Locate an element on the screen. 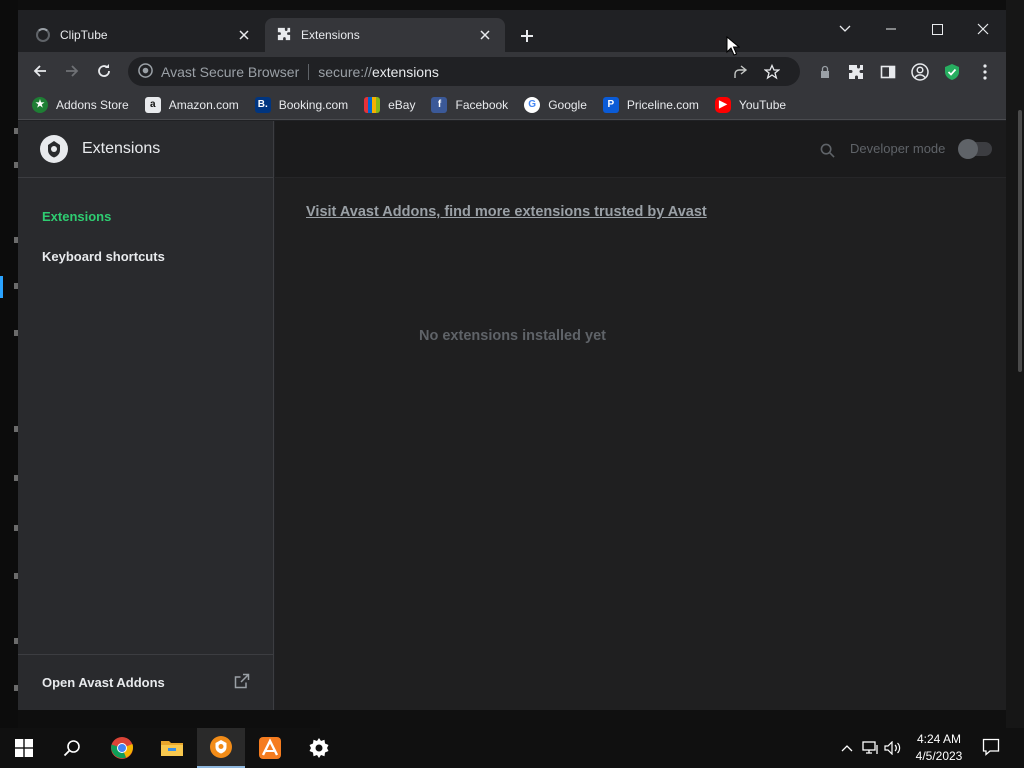  avast-browser-taskbar-button is located at coordinates (221, 748).